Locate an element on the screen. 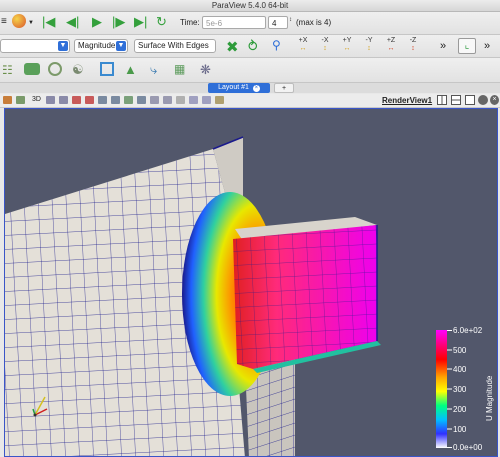  maximize-view-icon is located at coordinates (470, 100).